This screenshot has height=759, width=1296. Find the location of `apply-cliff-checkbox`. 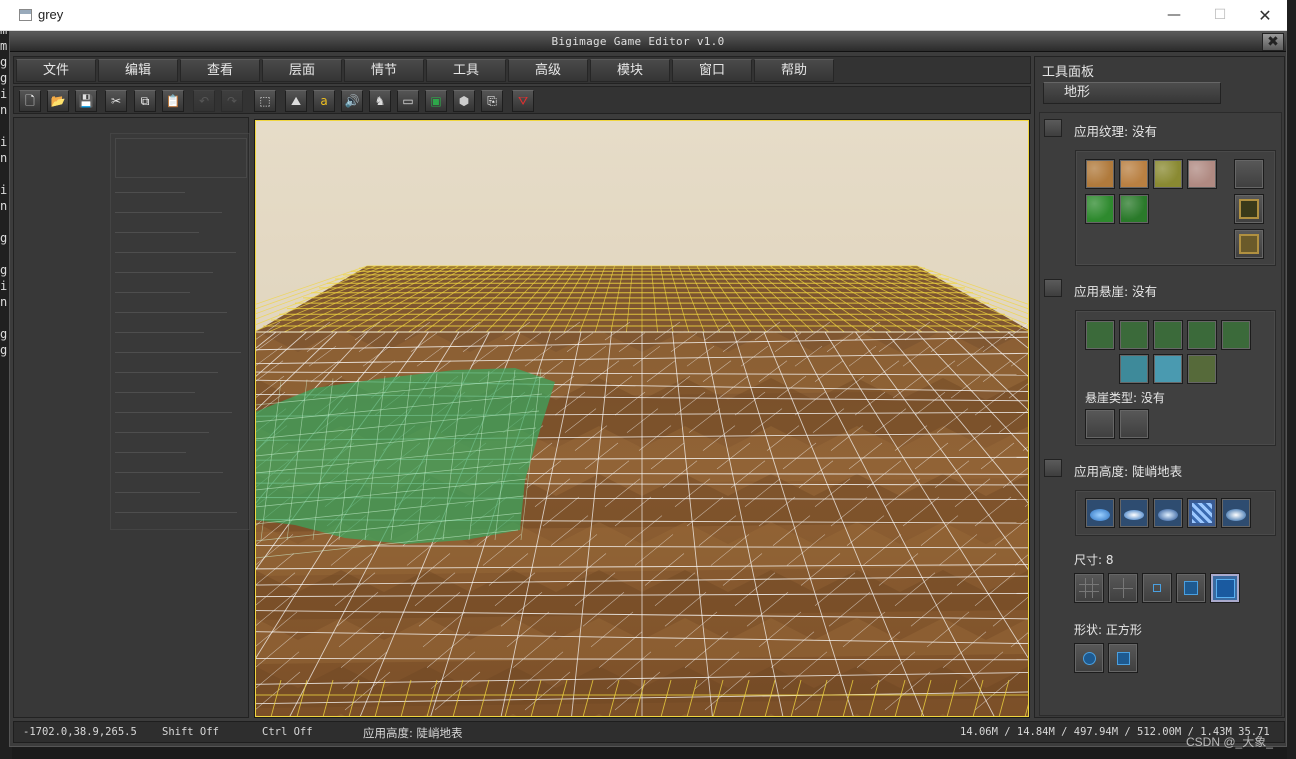

apply-cliff-checkbox is located at coordinates (1053, 288).